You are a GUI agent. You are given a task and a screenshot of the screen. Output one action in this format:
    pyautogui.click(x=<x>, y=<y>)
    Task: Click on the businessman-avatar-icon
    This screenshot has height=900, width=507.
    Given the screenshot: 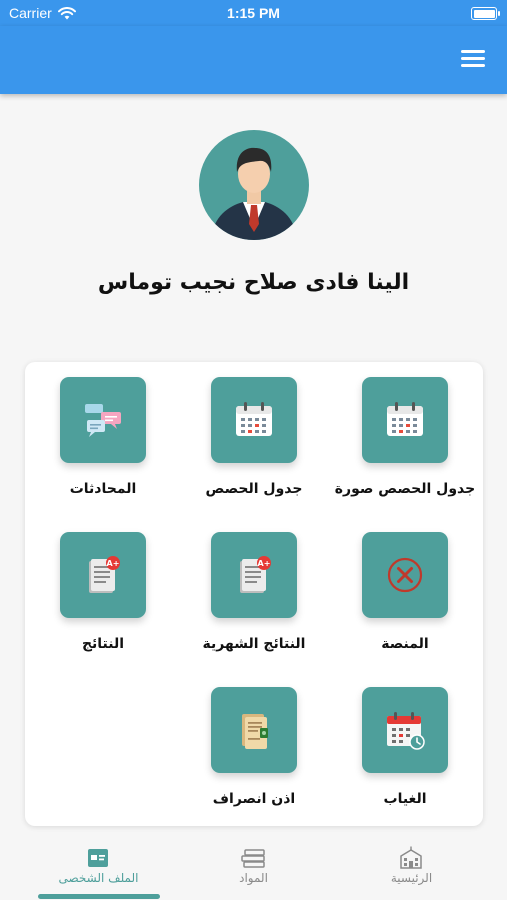 What is the action you would take?
    pyautogui.click(x=254, y=193)
    